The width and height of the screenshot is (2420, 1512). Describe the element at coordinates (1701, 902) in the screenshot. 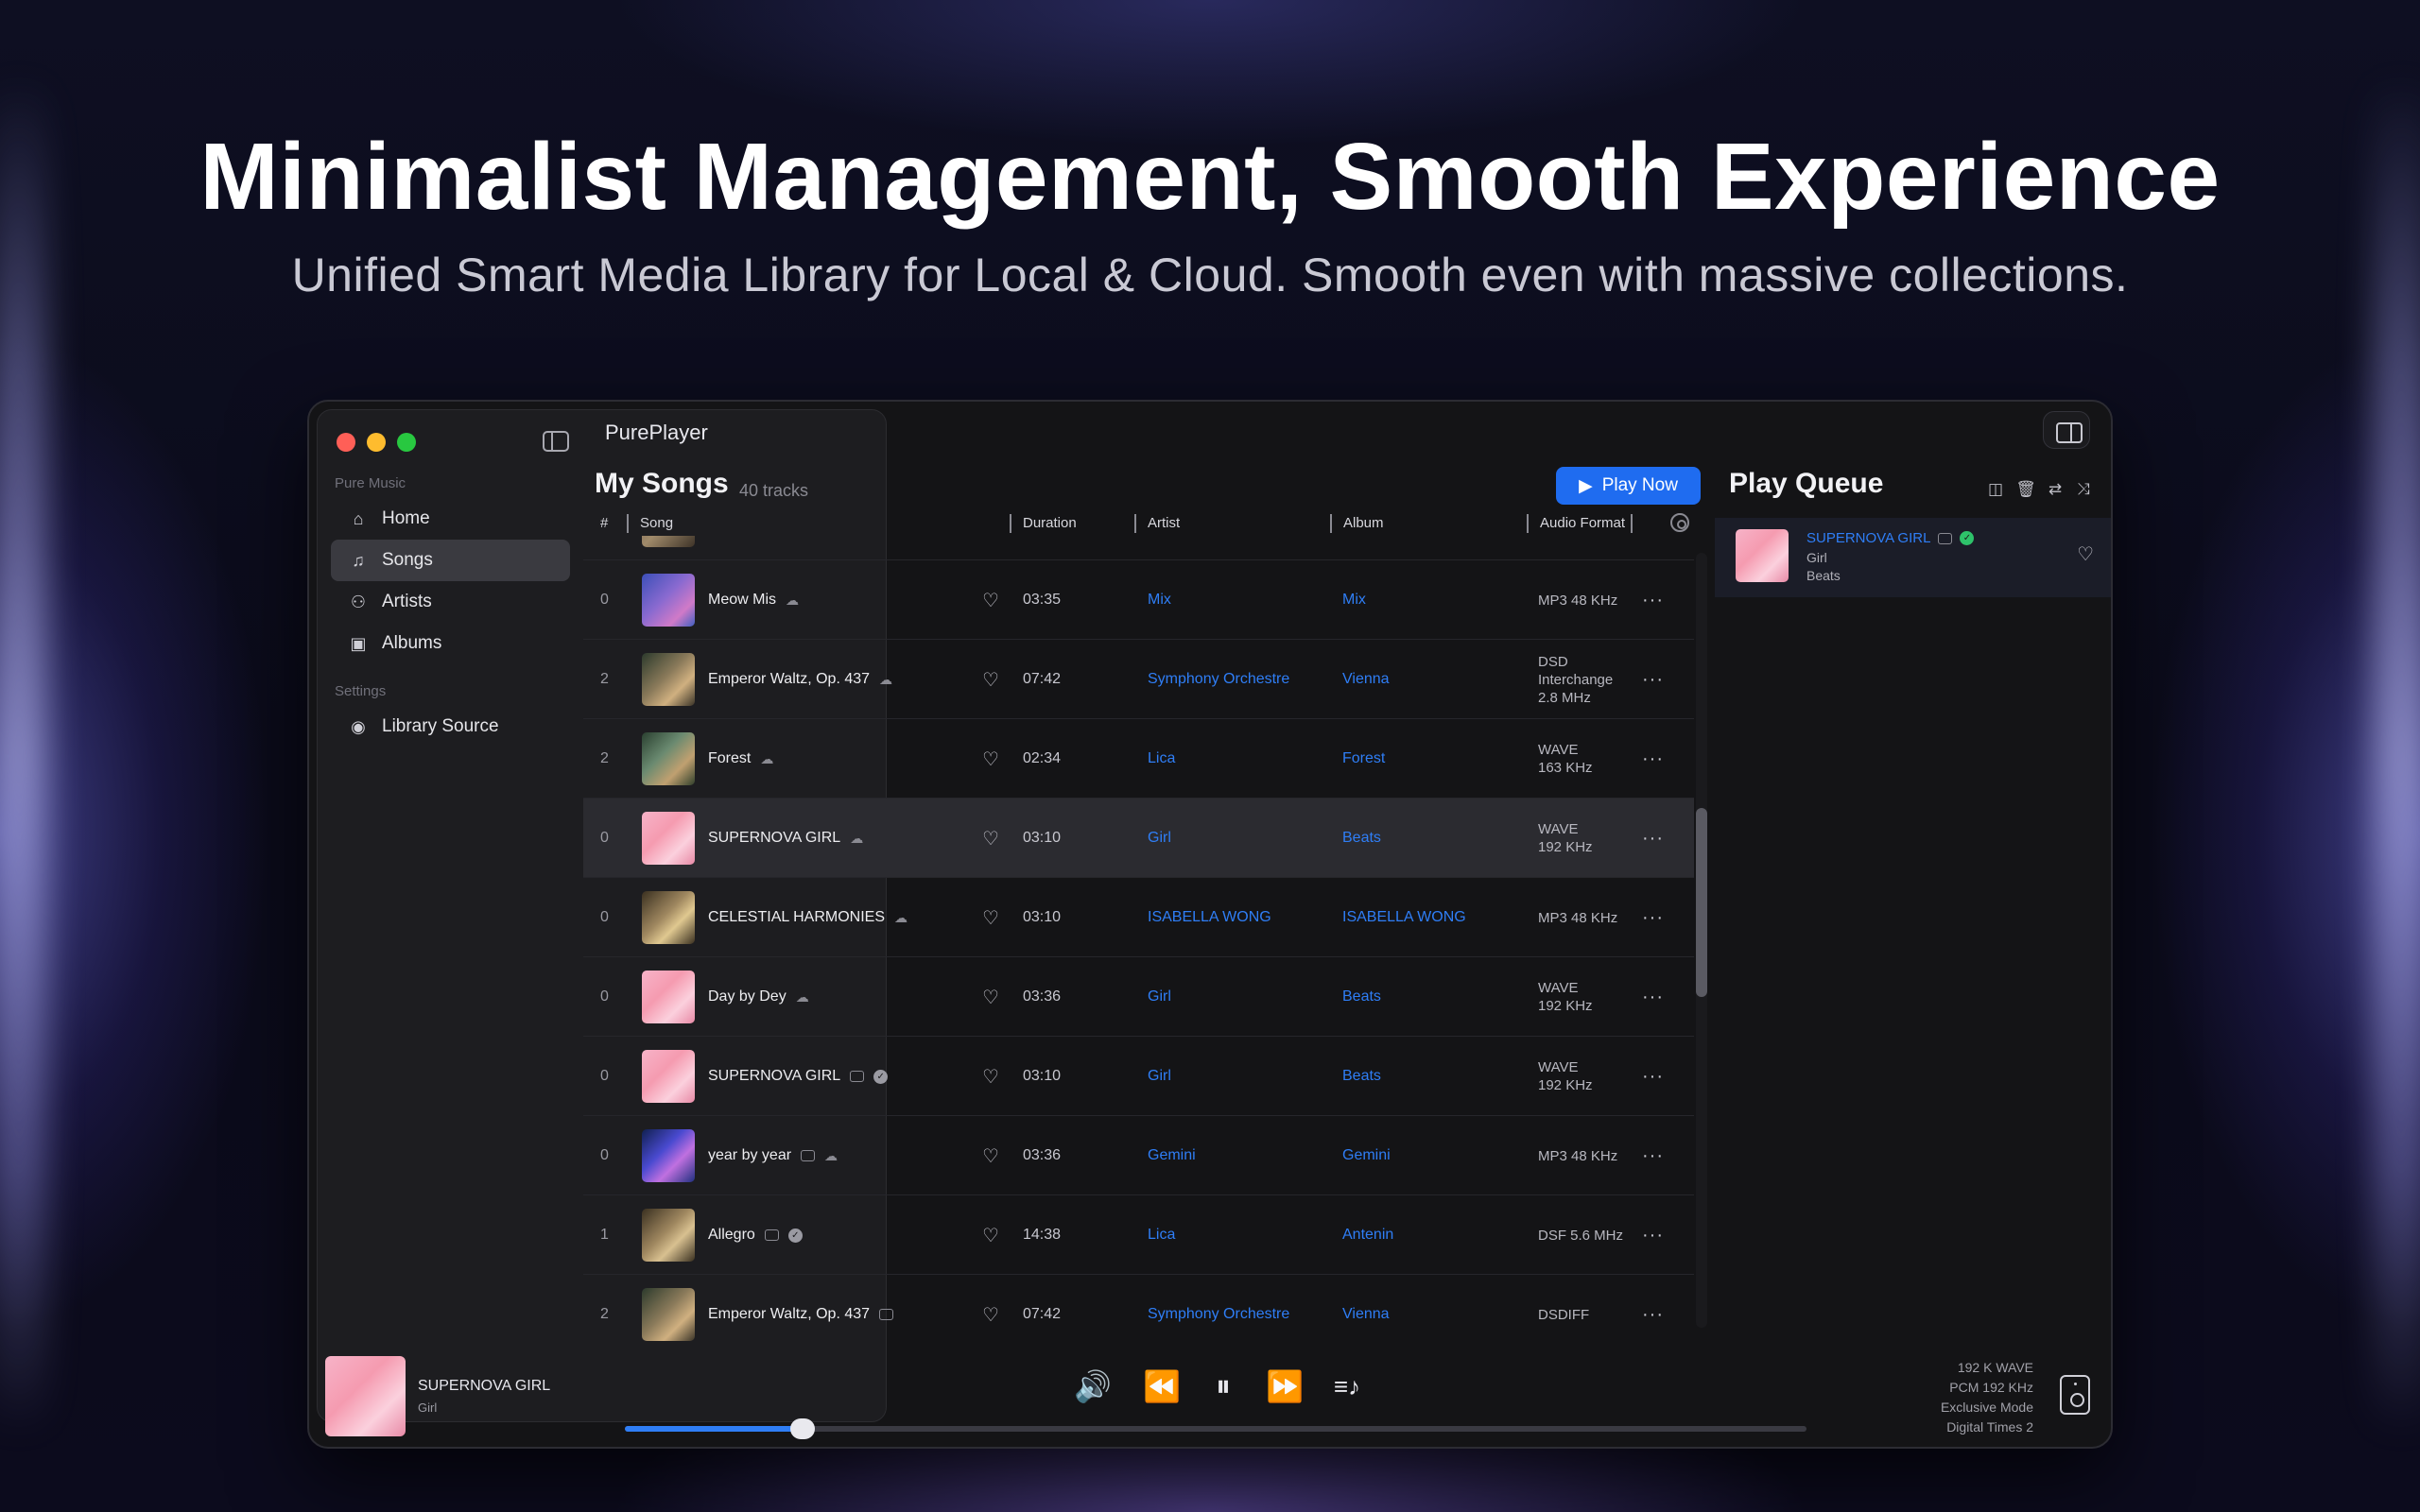

I see `scrollbar-thumb` at that location.